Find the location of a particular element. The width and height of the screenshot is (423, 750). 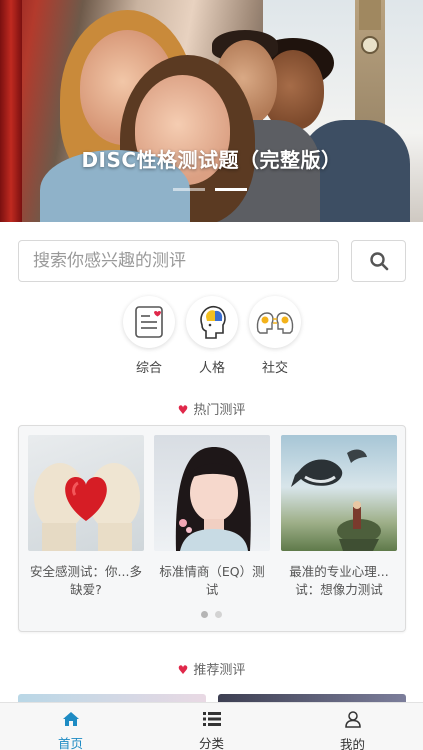

hot-item-title: 标准情商（EQ）测试 is located at coordinates (212, 580).